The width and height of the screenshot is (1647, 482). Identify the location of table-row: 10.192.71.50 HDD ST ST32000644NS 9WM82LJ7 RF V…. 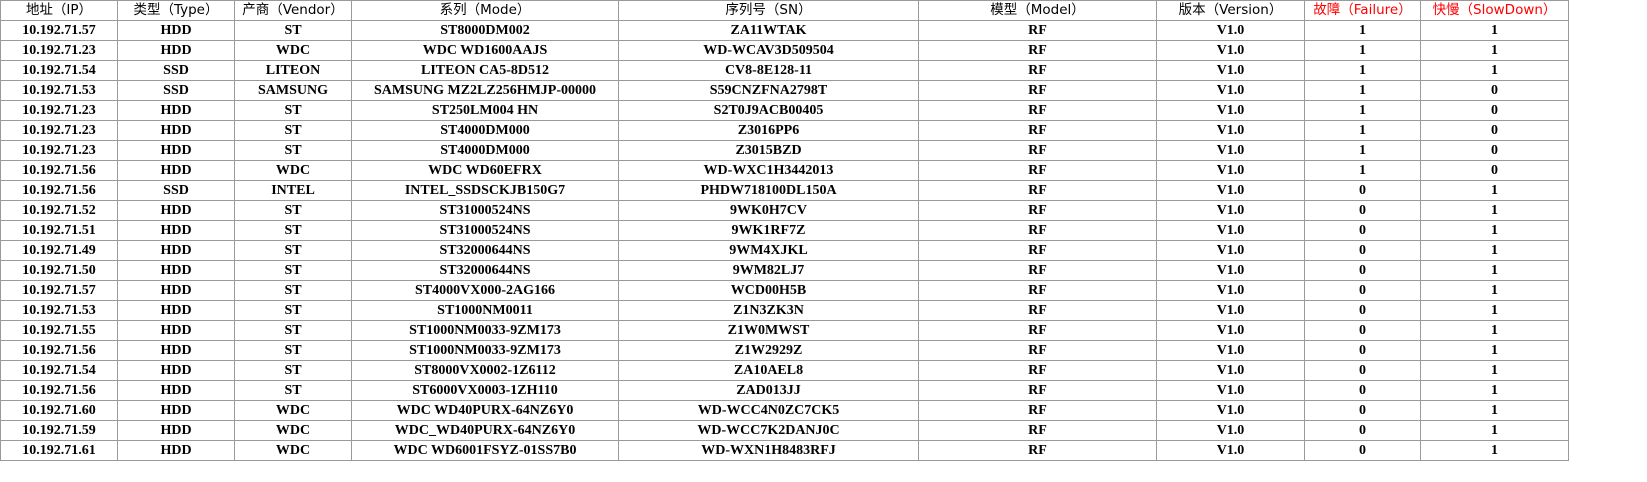
(784, 270).